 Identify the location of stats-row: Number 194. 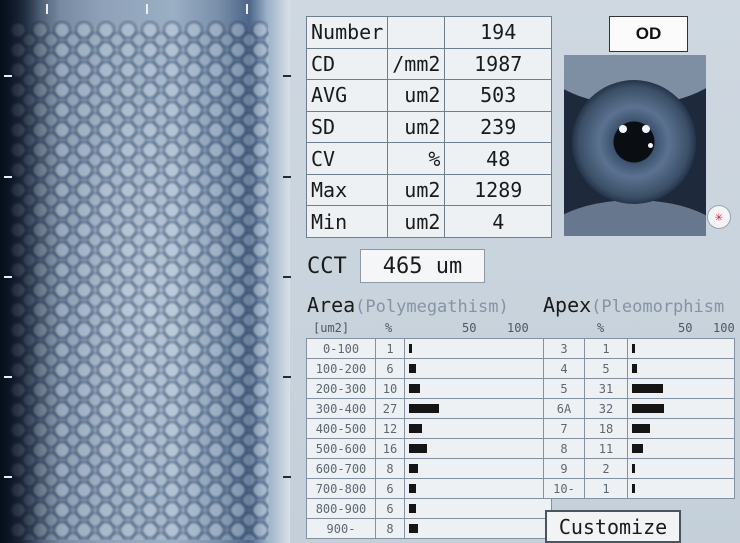
(428, 32).